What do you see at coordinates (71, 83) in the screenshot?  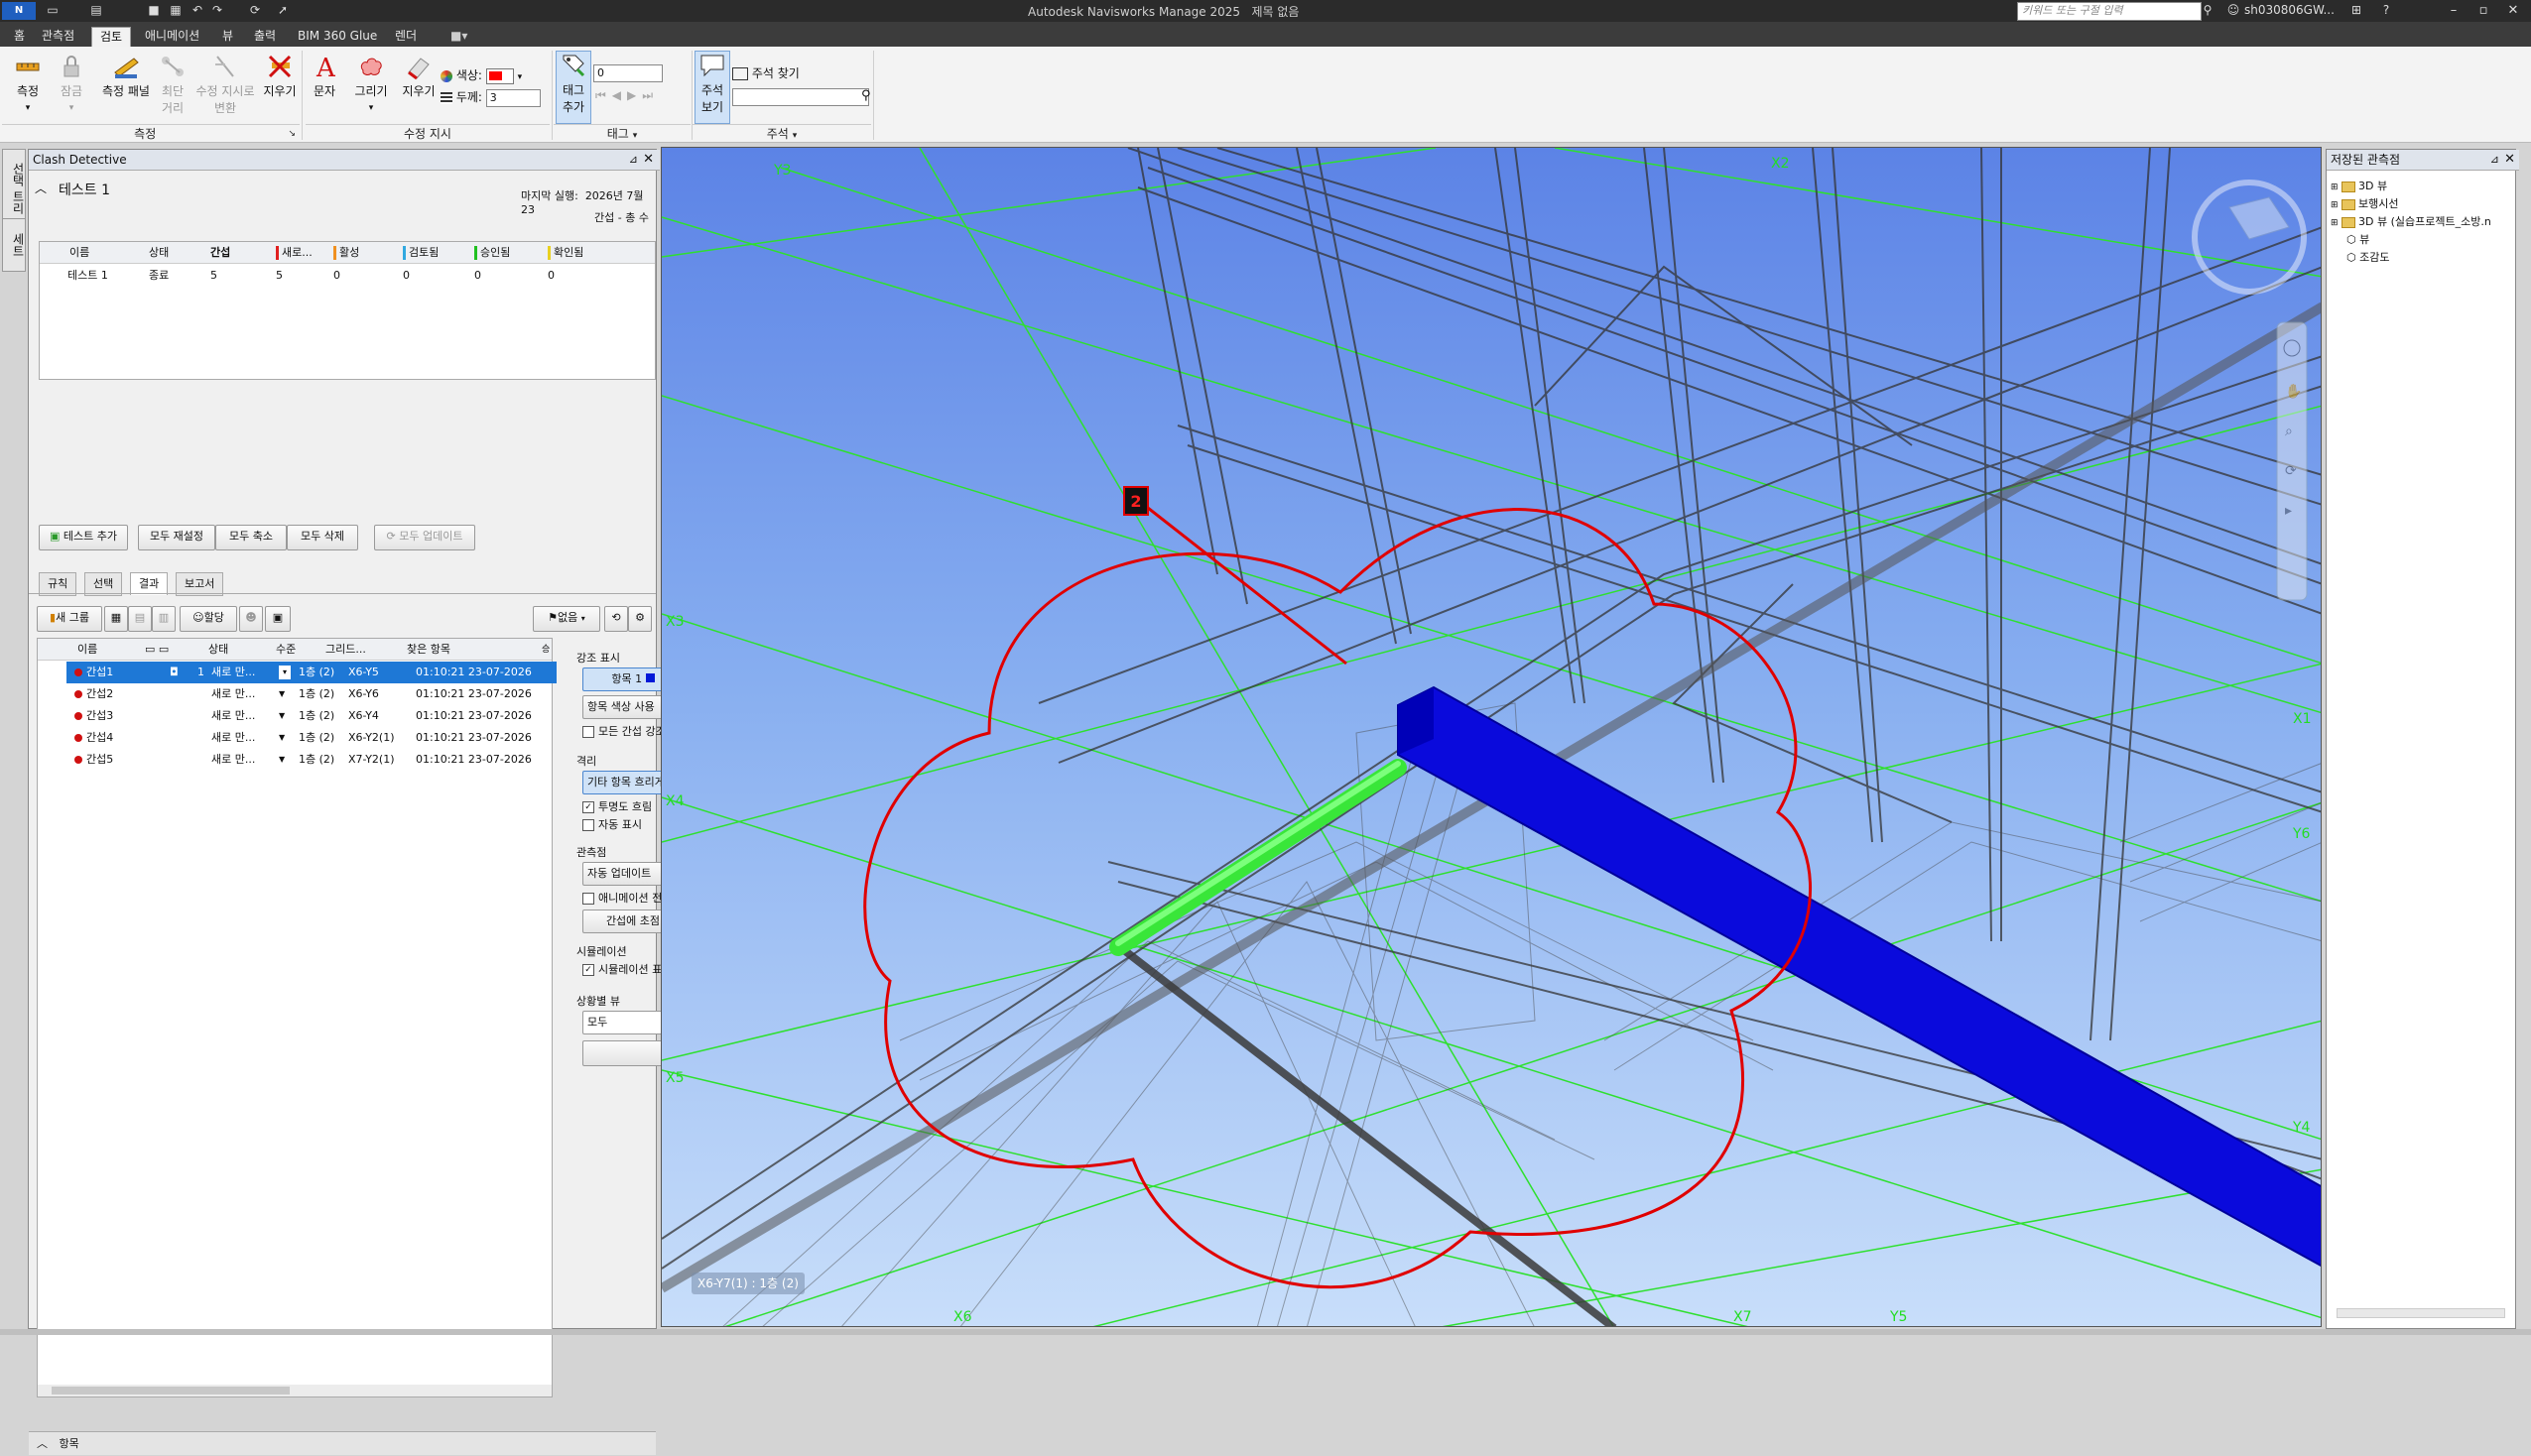 I see `lock-button: 잠금 ▾` at bounding box center [71, 83].